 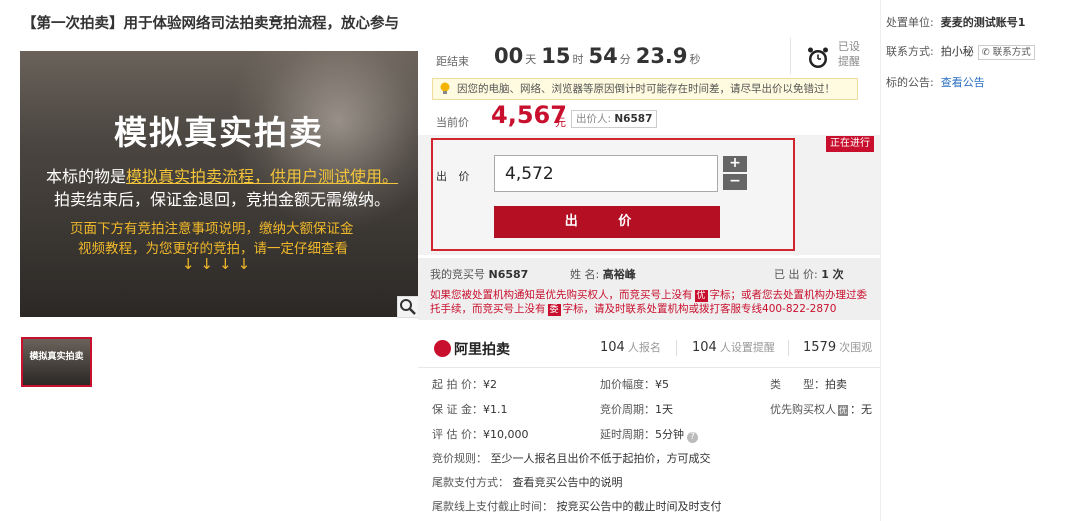 I want to click on bidder-name: 姓 名: 高裕峰, so click(x=603, y=274).